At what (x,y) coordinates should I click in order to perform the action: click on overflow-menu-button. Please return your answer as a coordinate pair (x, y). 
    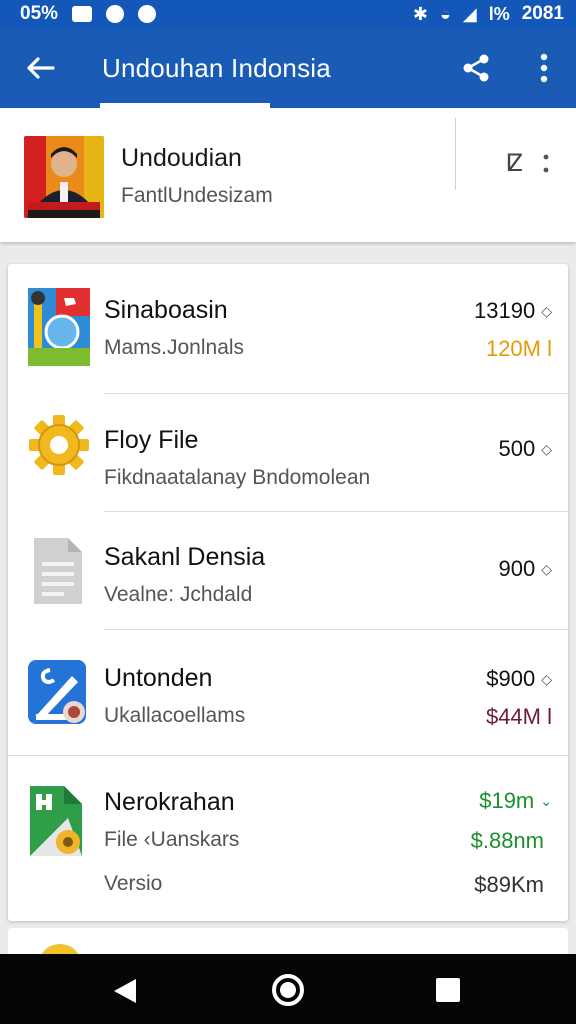
    Looking at the image, I should click on (544, 68).